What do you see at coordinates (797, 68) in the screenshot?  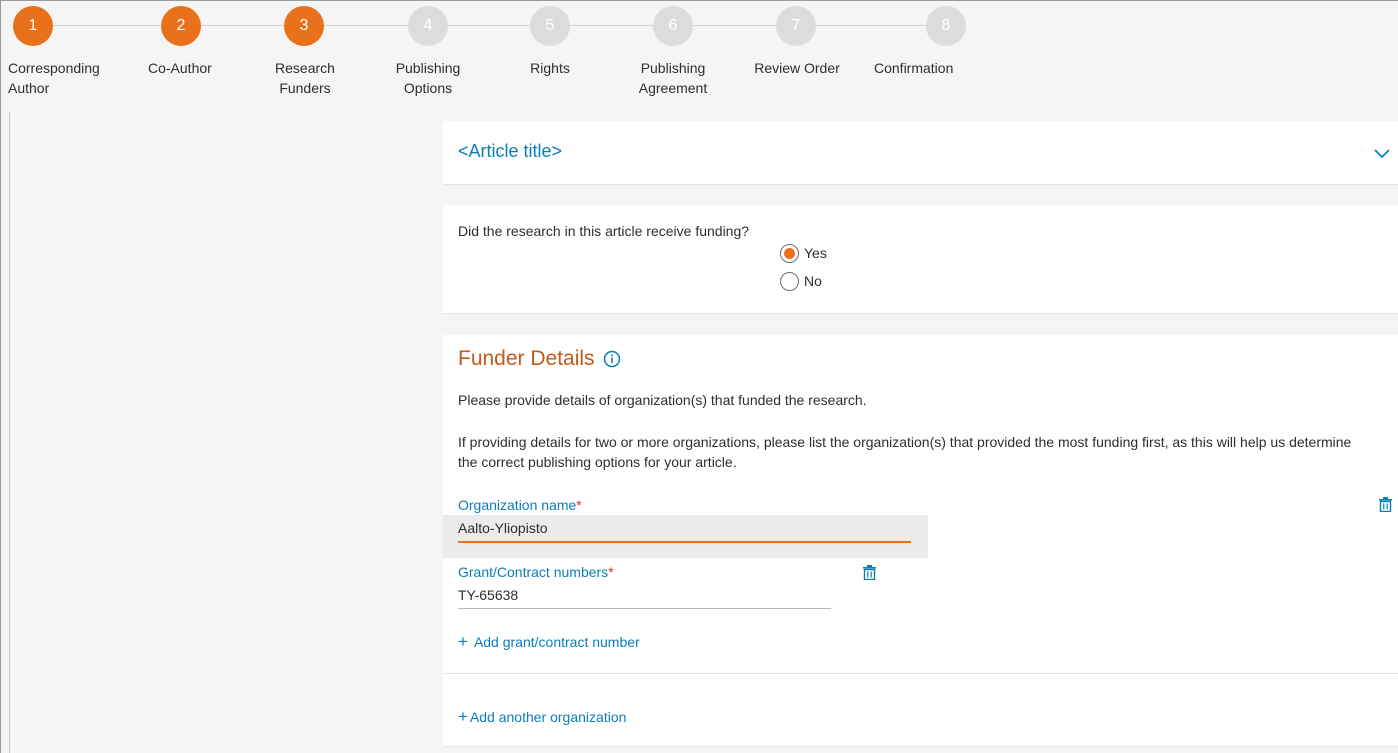 I see `step-label: Review Order` at bounding box center [797, 68].